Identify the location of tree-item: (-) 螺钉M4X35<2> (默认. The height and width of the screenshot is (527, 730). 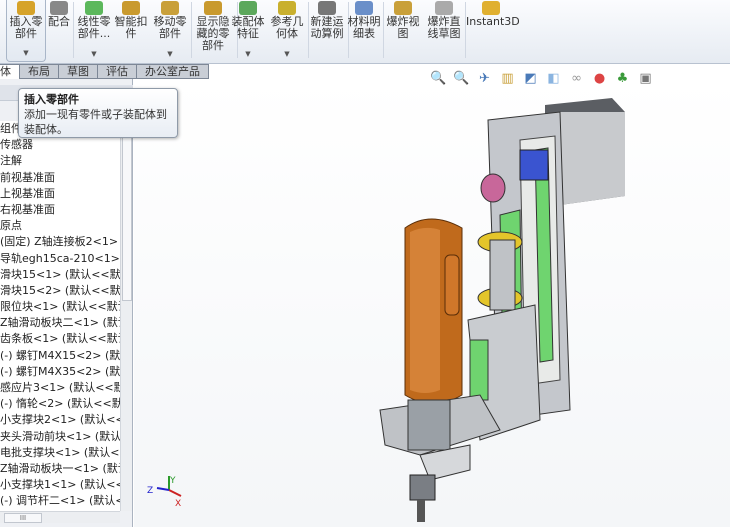
(60, 372).